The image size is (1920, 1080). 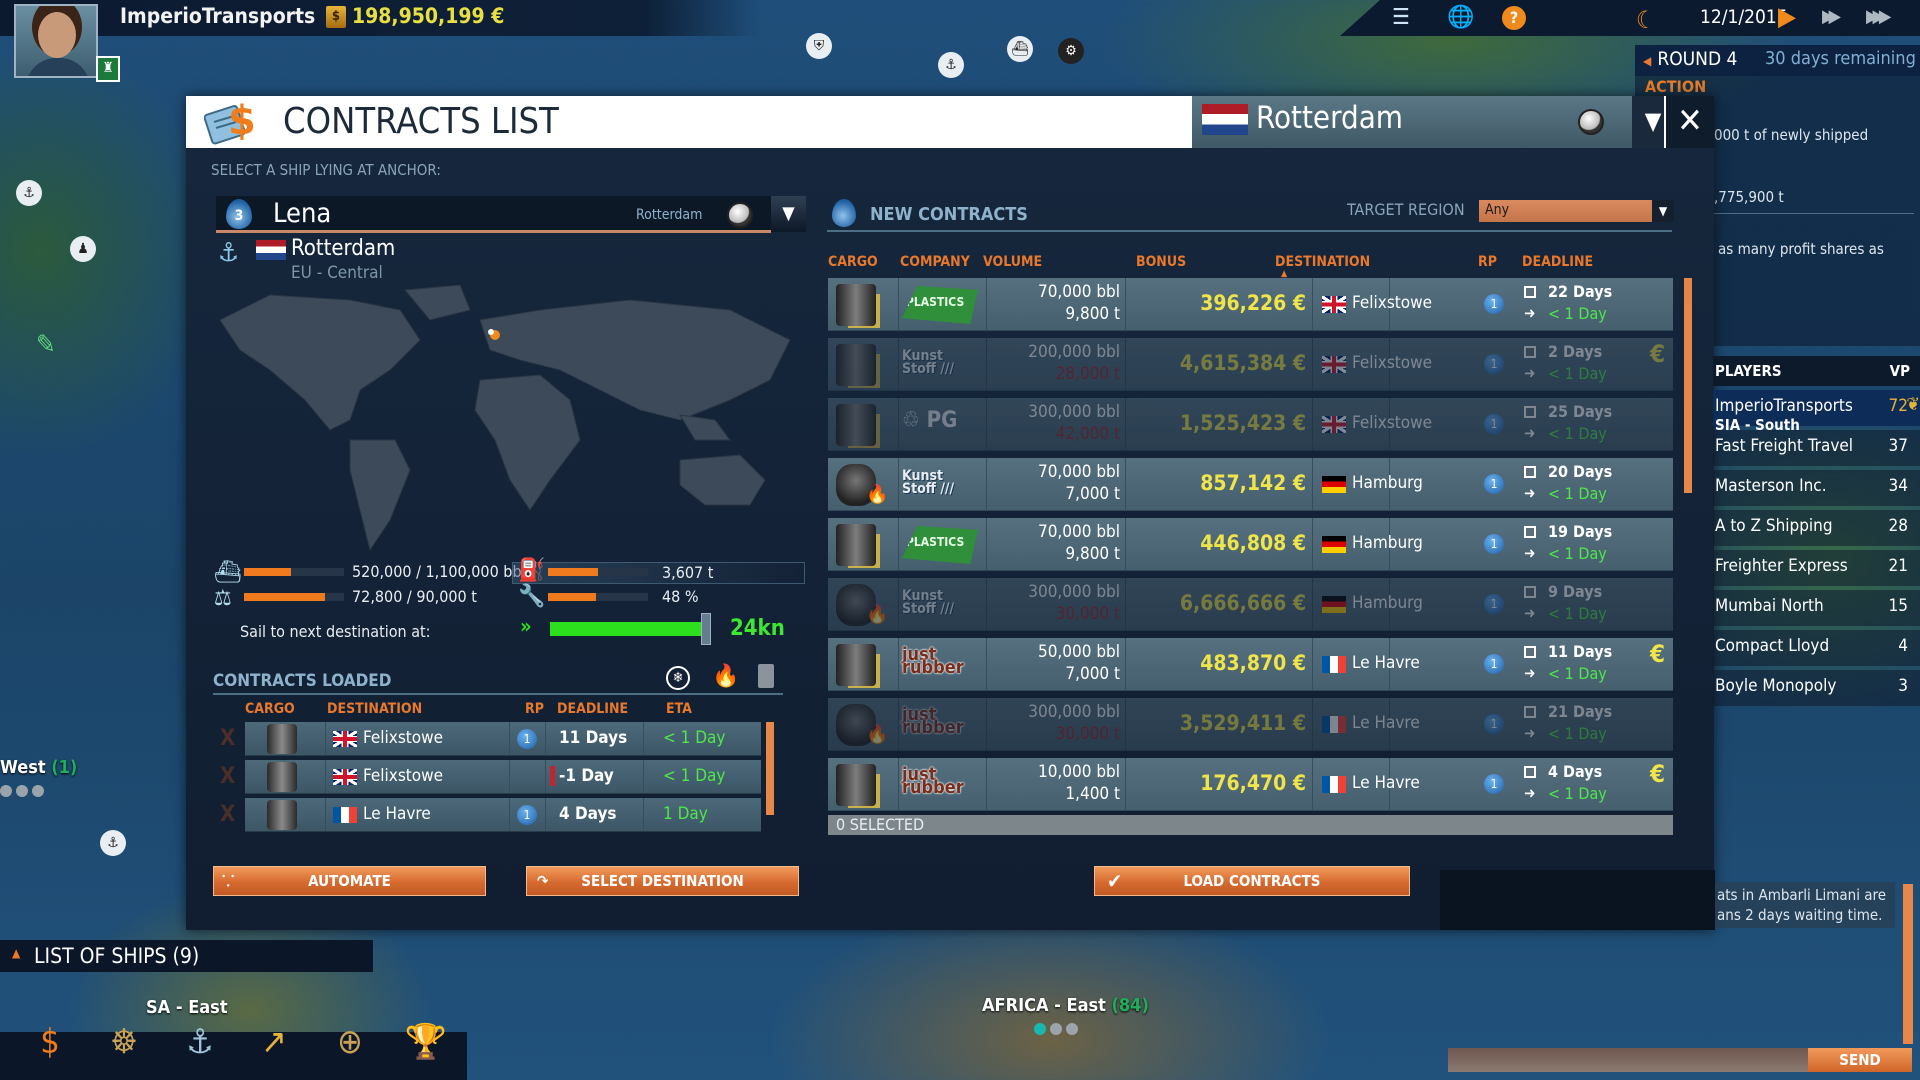 What do you see at coordinates (1629, 1060) in the screenshot?
I see `chat-input` at bounding box center [1629, 1060].